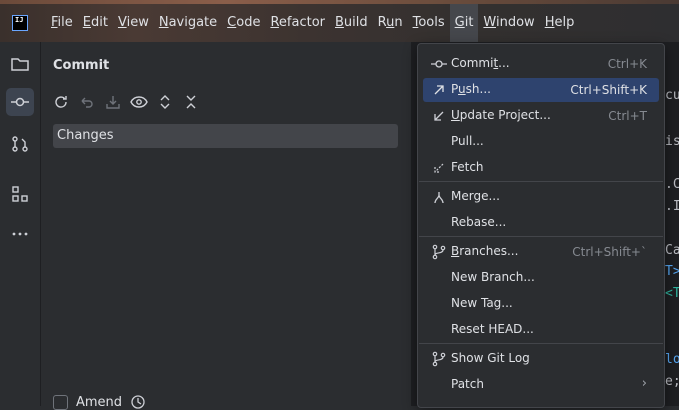 The height and width of the screenshot is (410, 679). What do you see at coordinates (60, 402) in the screenshot?
I see `amend-checkbox` at bounding box center [60, 402].